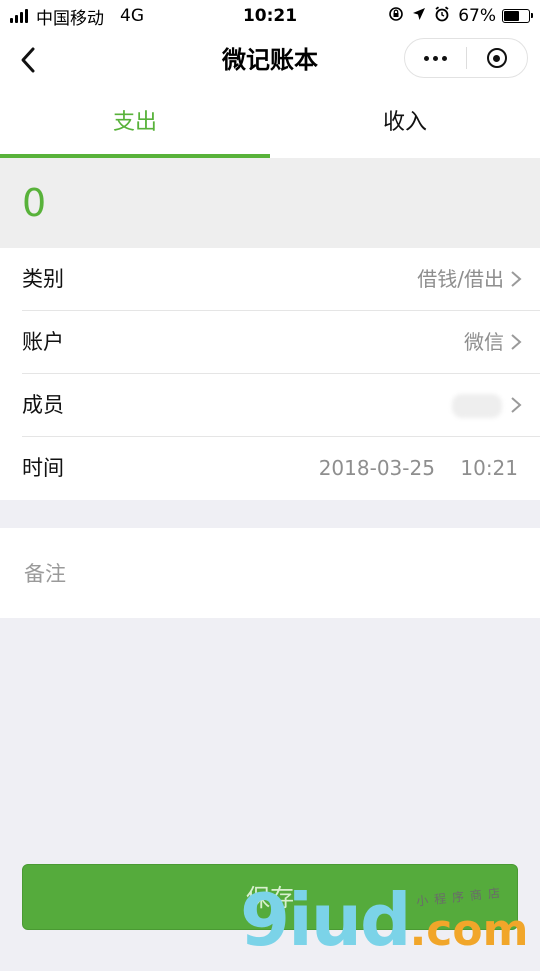  I want to click on amount-row: 0, so click(270, 203).